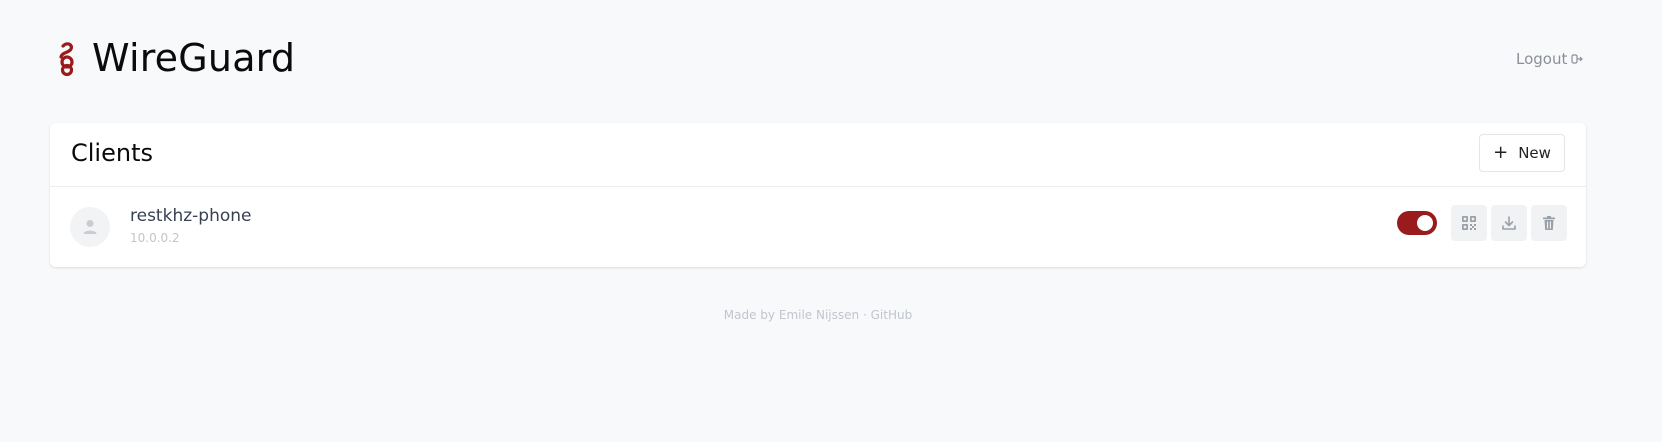 The width and height of the screenshot is (1662, 442). Describe the element at coordinates (66, 59) in the screenshot. I see `wireguard-logo-icon` at that location.